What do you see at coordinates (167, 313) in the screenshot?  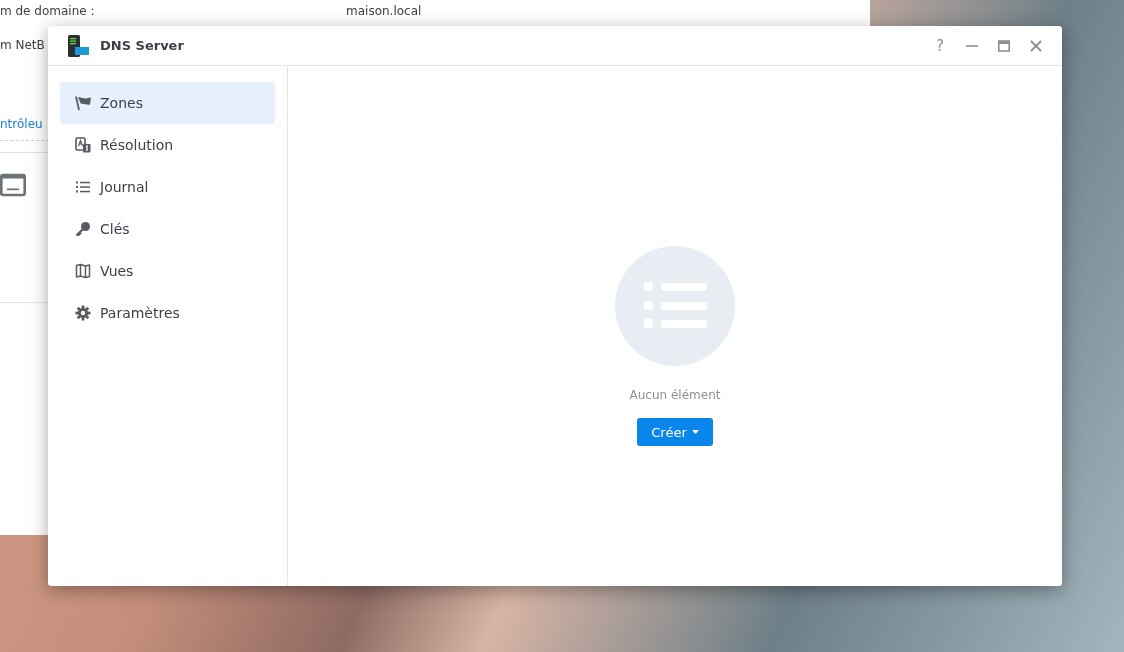 I see `sidebar-item: Paramètres` at bounding box center [167, 313].